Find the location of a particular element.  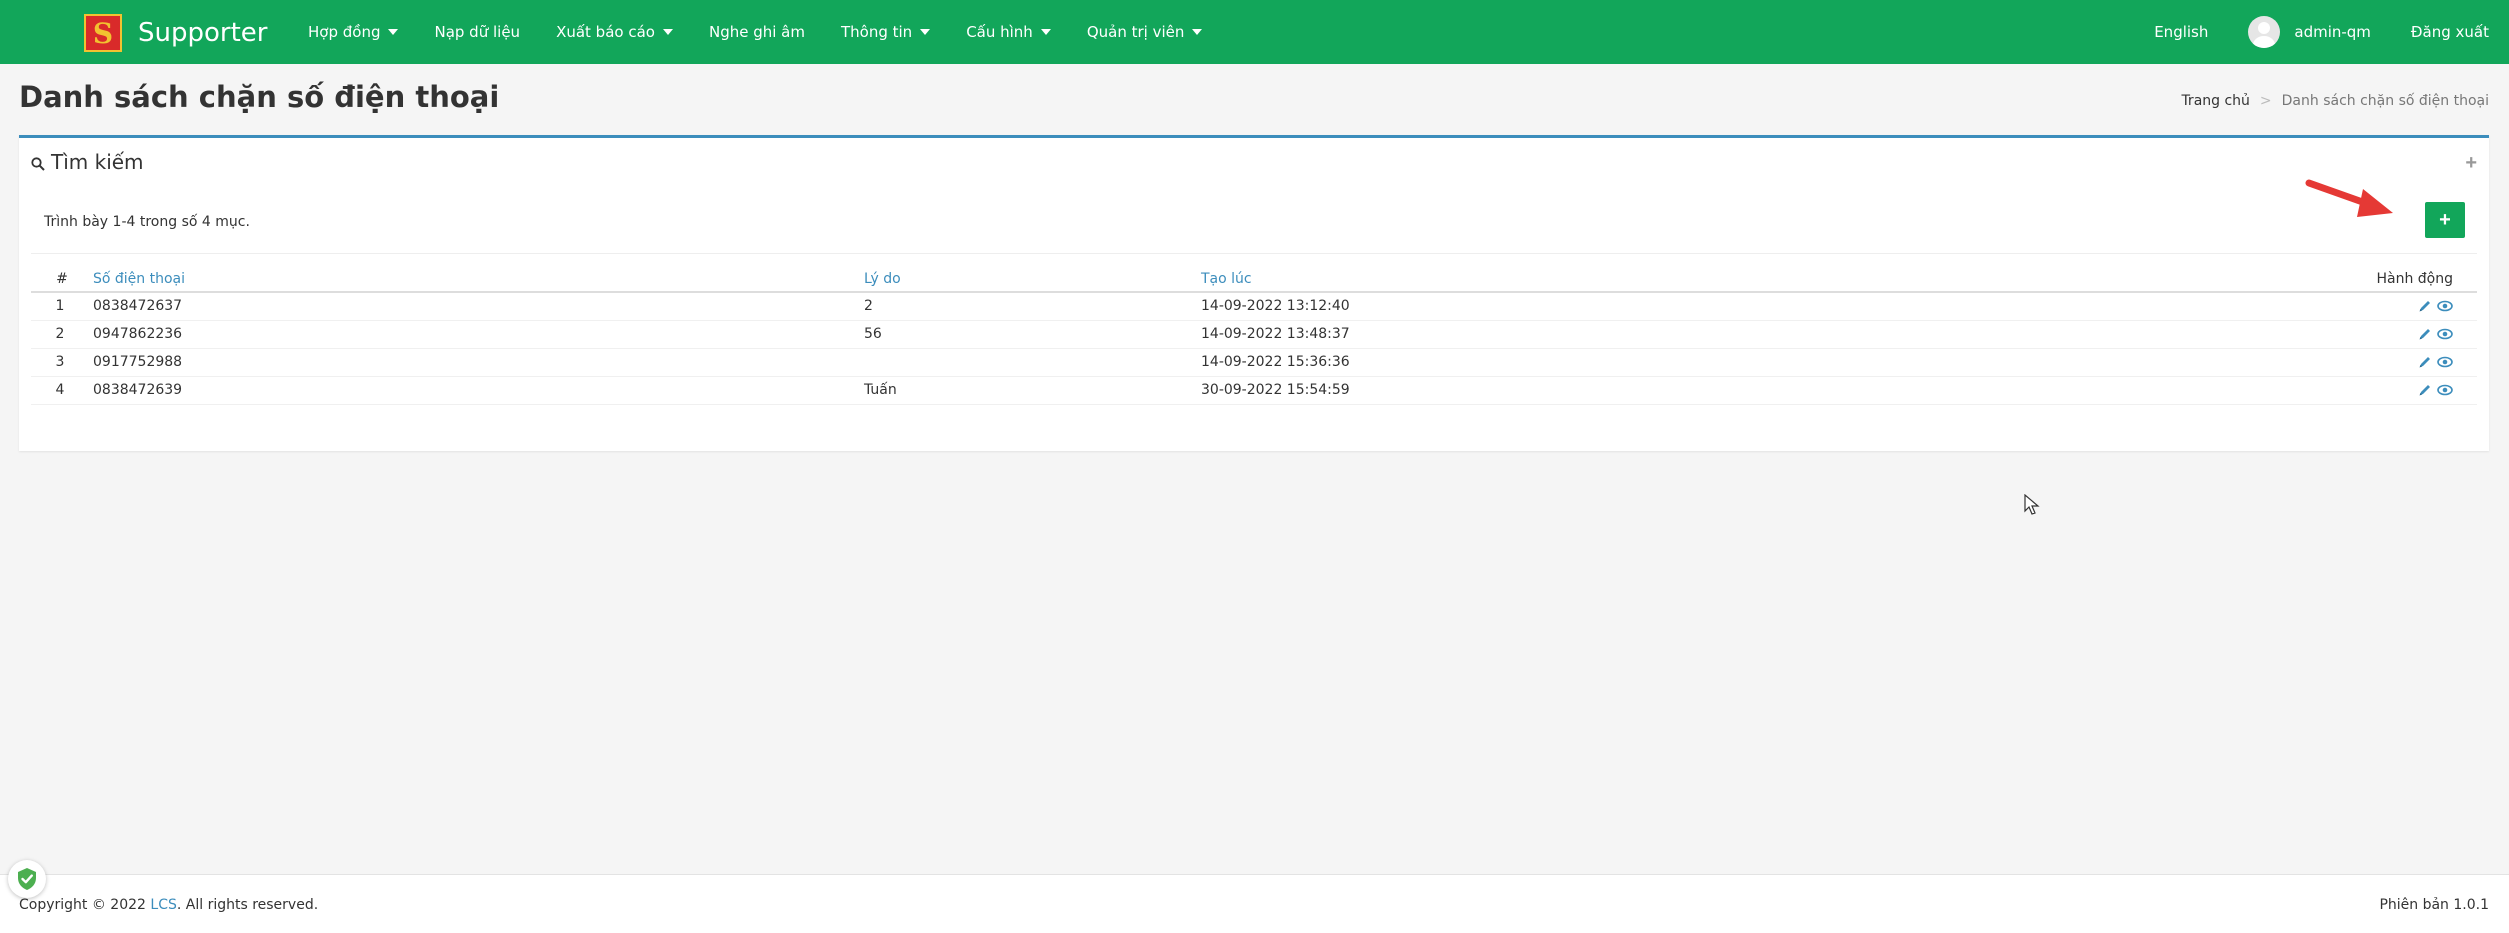

language-switch: English is located at coordinates (2181, 32).